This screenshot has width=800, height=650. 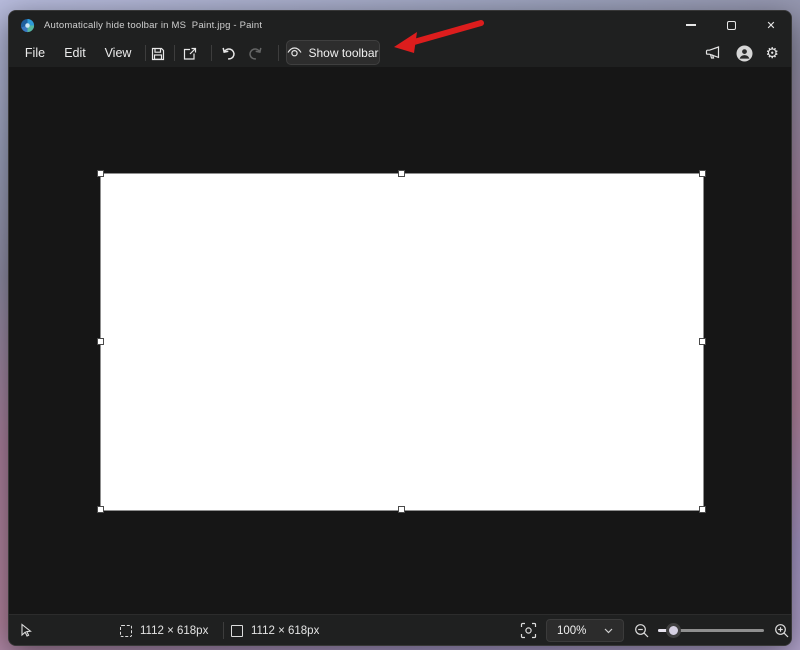 I want to click on show-toolbar-button: Show toolbar, so click(x=333, y=52).